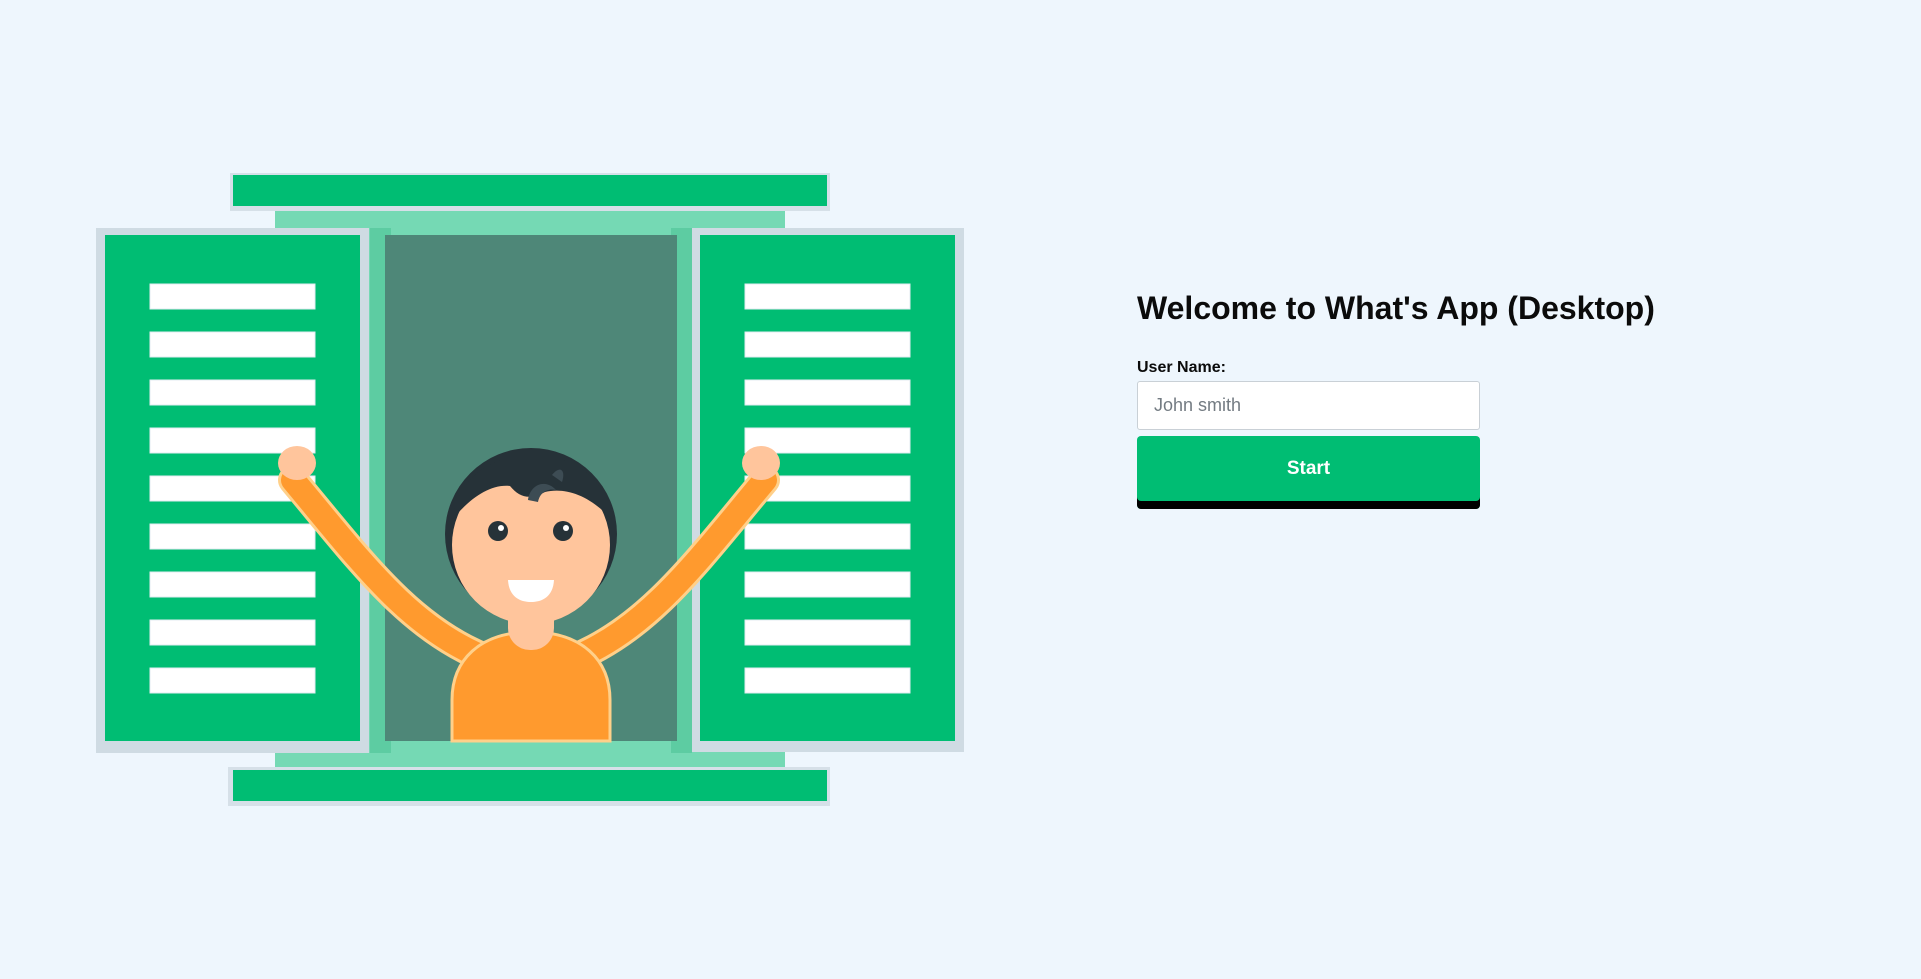 The width and height of the screenshot is (1921, 979). Describe the element at coordinates (827, 488) in the screenshot. I see `right-shutter` at that location.